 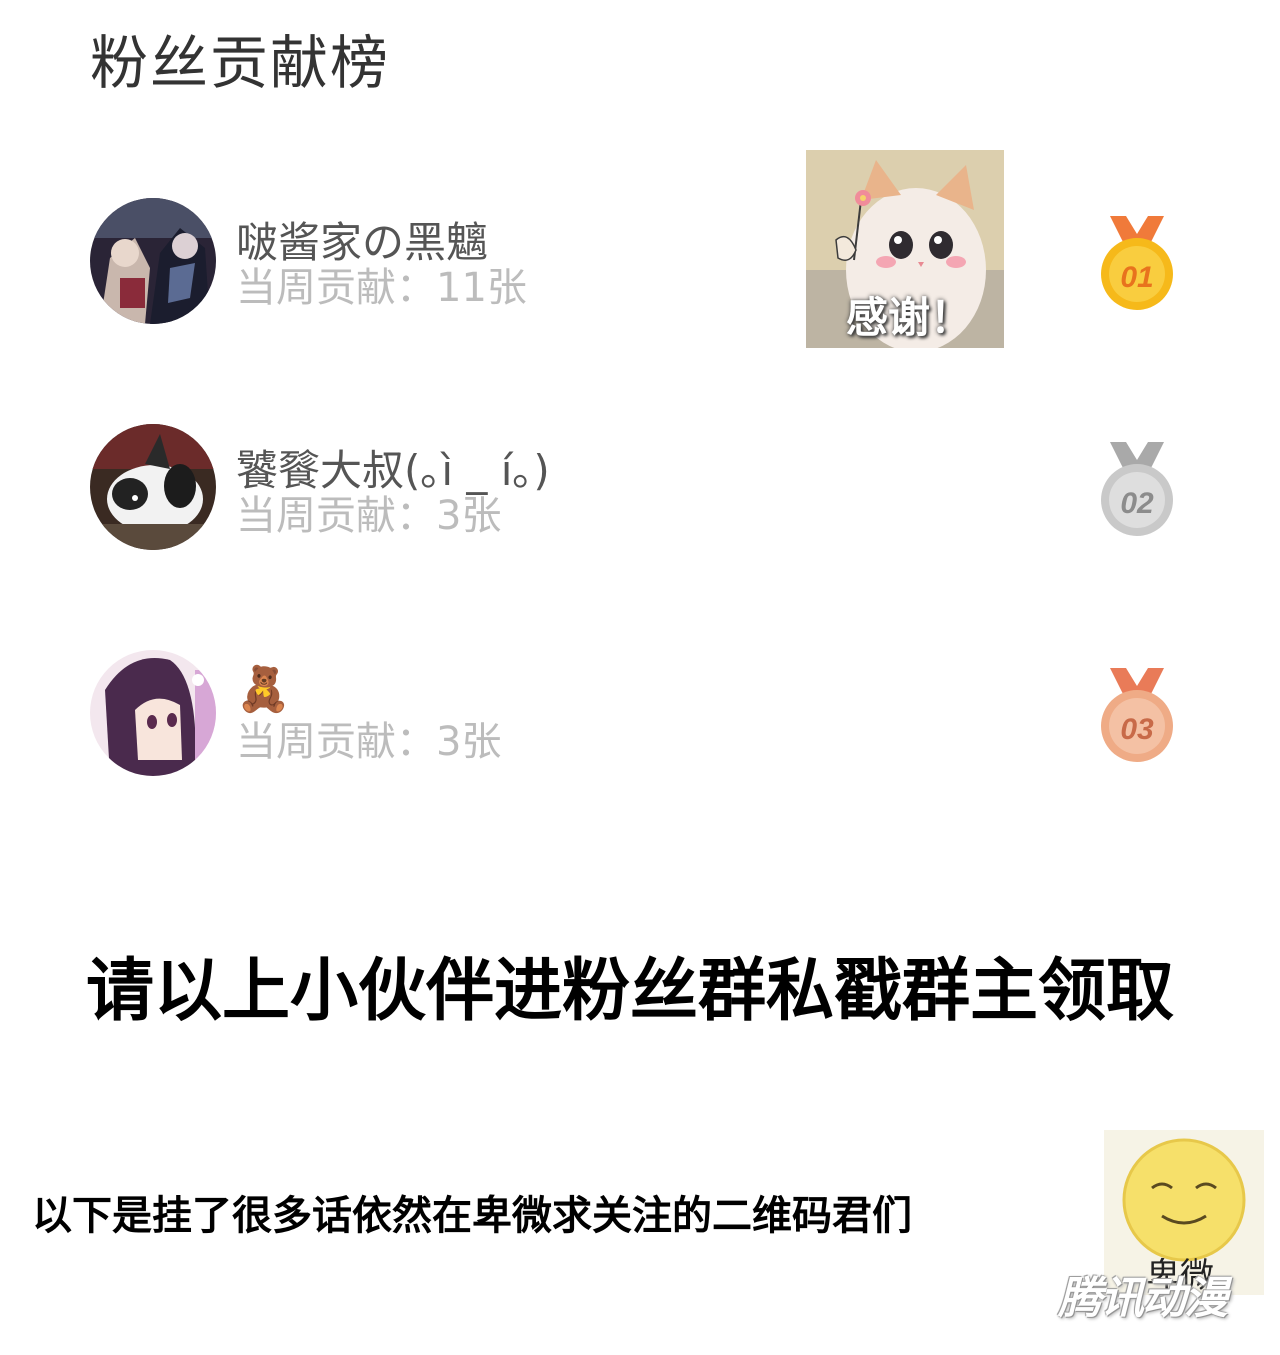 I want to click on qr-intro-text: 以下是挂了很多话依然在卑微求关注的二维码君们, so click(x=472, y=1216).